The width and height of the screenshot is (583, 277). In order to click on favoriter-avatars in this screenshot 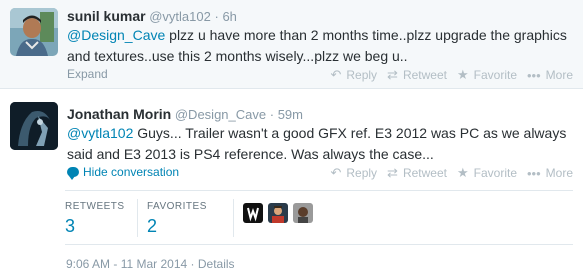, I will do `click(278, 213)`.